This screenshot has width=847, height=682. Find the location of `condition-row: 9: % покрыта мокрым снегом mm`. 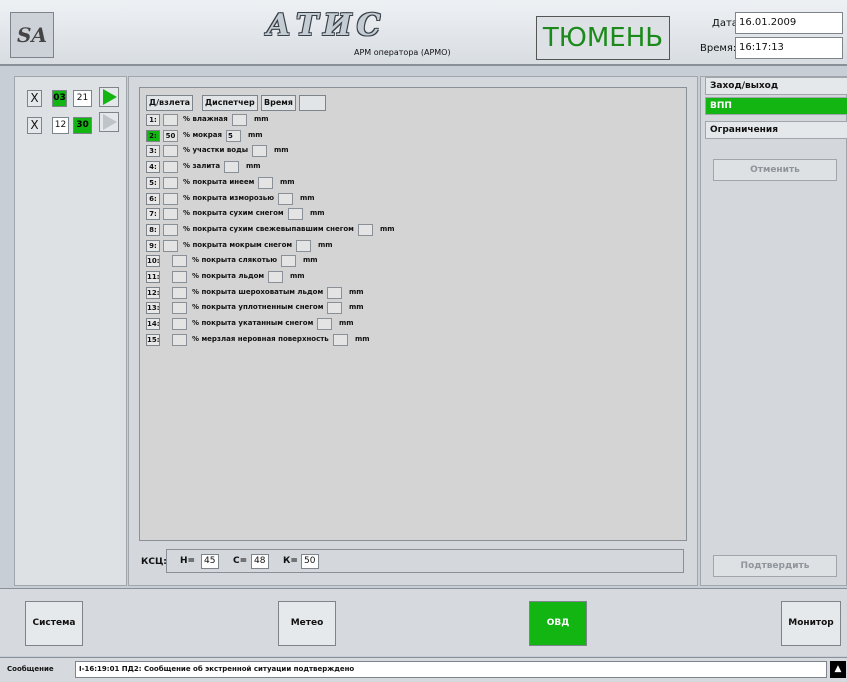

condition-row: 9: % покрыта мокрым снегом mm is located at coordinates (406, 246).